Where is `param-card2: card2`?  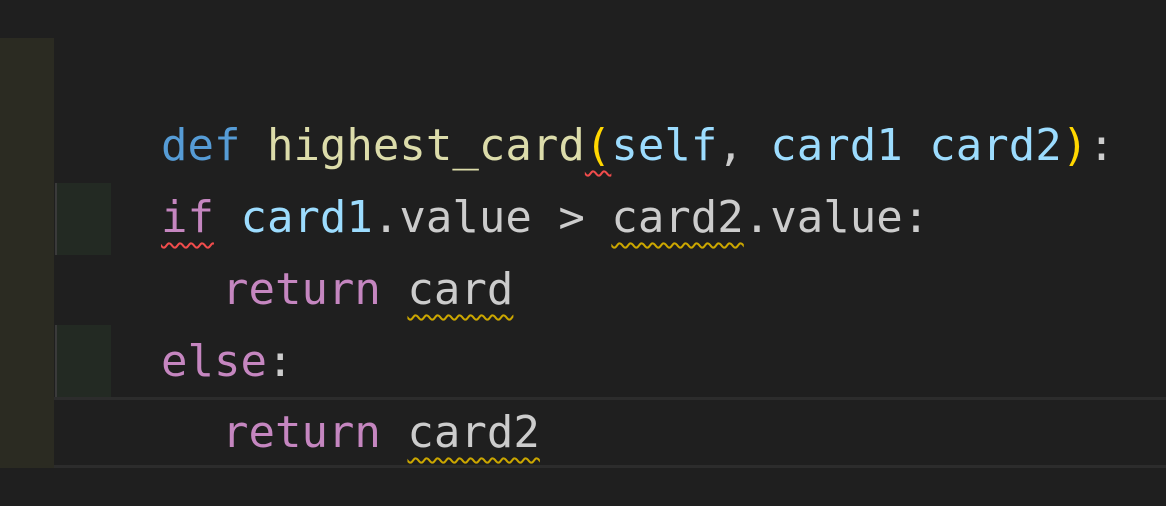 param-card2: card2 is located at coordinates (995, 145).